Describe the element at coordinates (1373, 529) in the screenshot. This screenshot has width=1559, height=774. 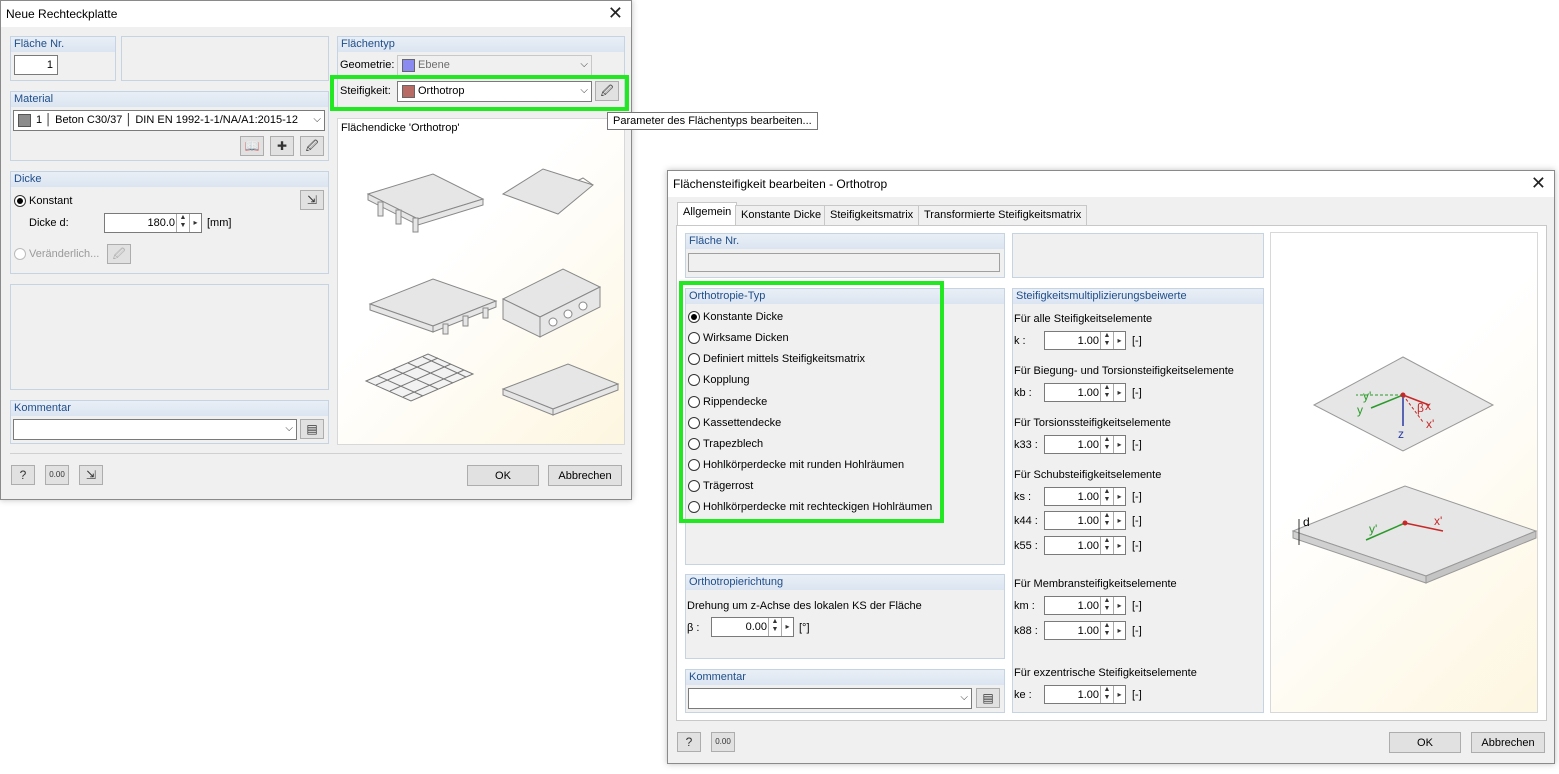
I see `diagram-y-prime-bottom: y'` at that location.